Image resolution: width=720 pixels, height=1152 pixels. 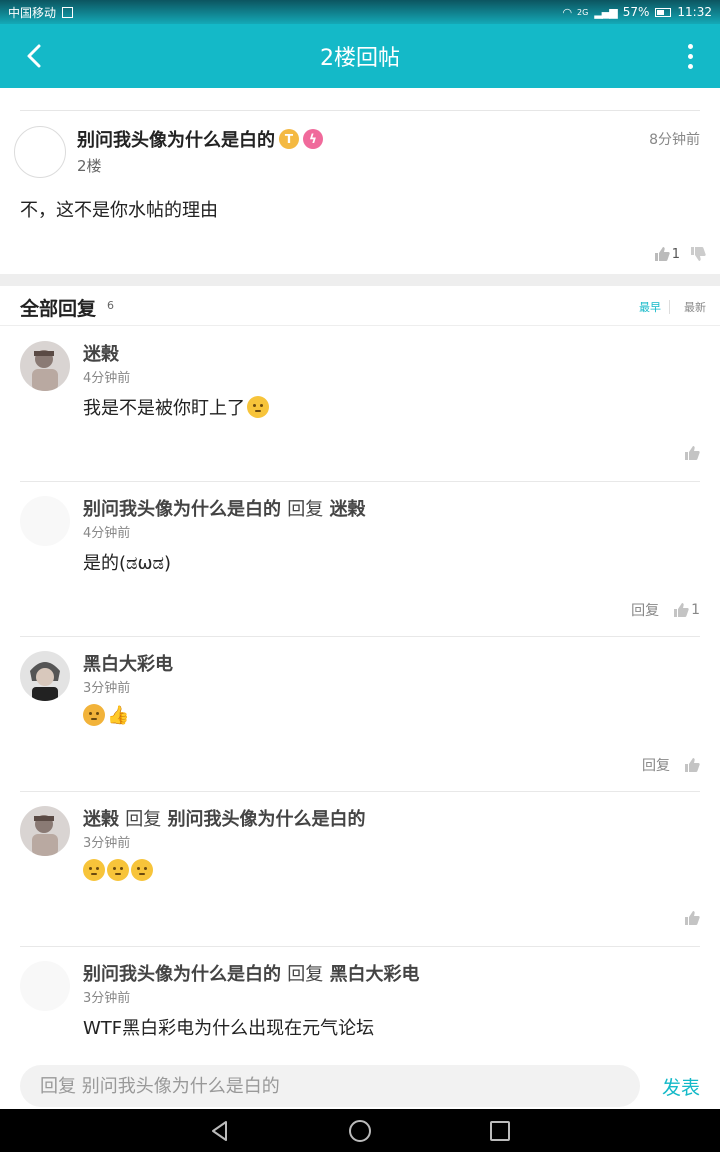 I want to click on reply-text-body: 是的(ಡωಡ), so click(x=127, y=563).